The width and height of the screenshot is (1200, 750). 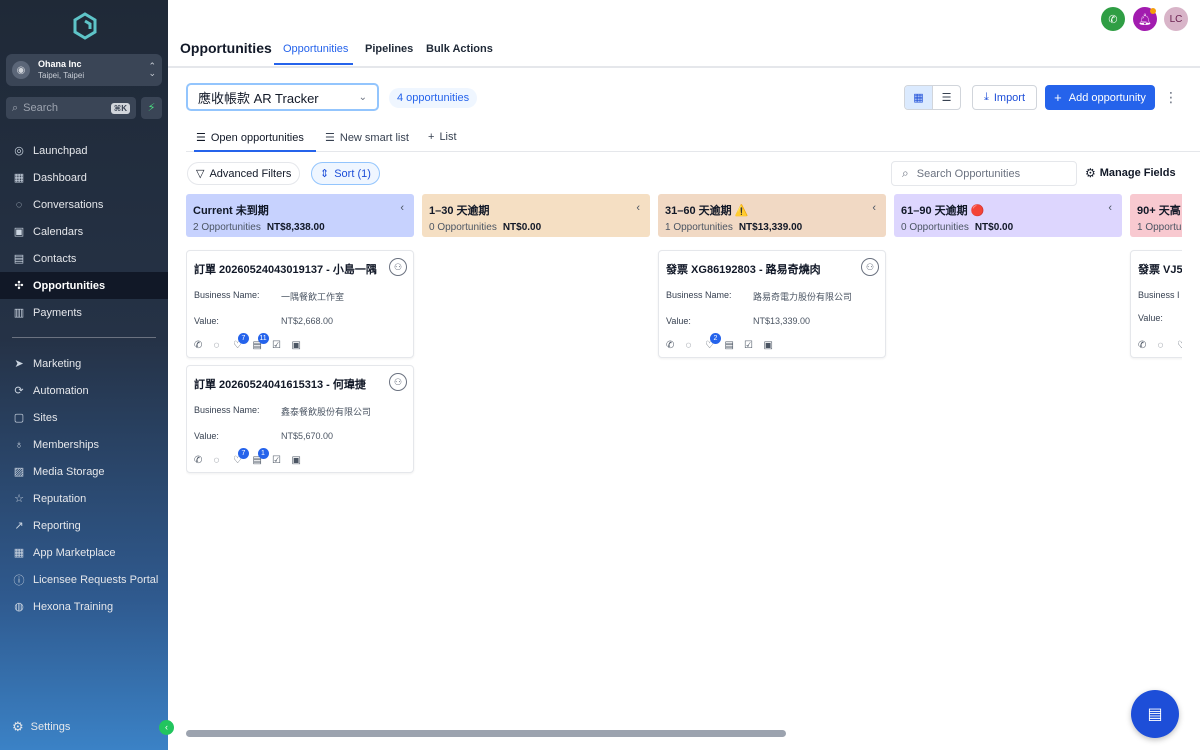 I want to click on sort-icon: ⇕, so click(x=325, y=174).